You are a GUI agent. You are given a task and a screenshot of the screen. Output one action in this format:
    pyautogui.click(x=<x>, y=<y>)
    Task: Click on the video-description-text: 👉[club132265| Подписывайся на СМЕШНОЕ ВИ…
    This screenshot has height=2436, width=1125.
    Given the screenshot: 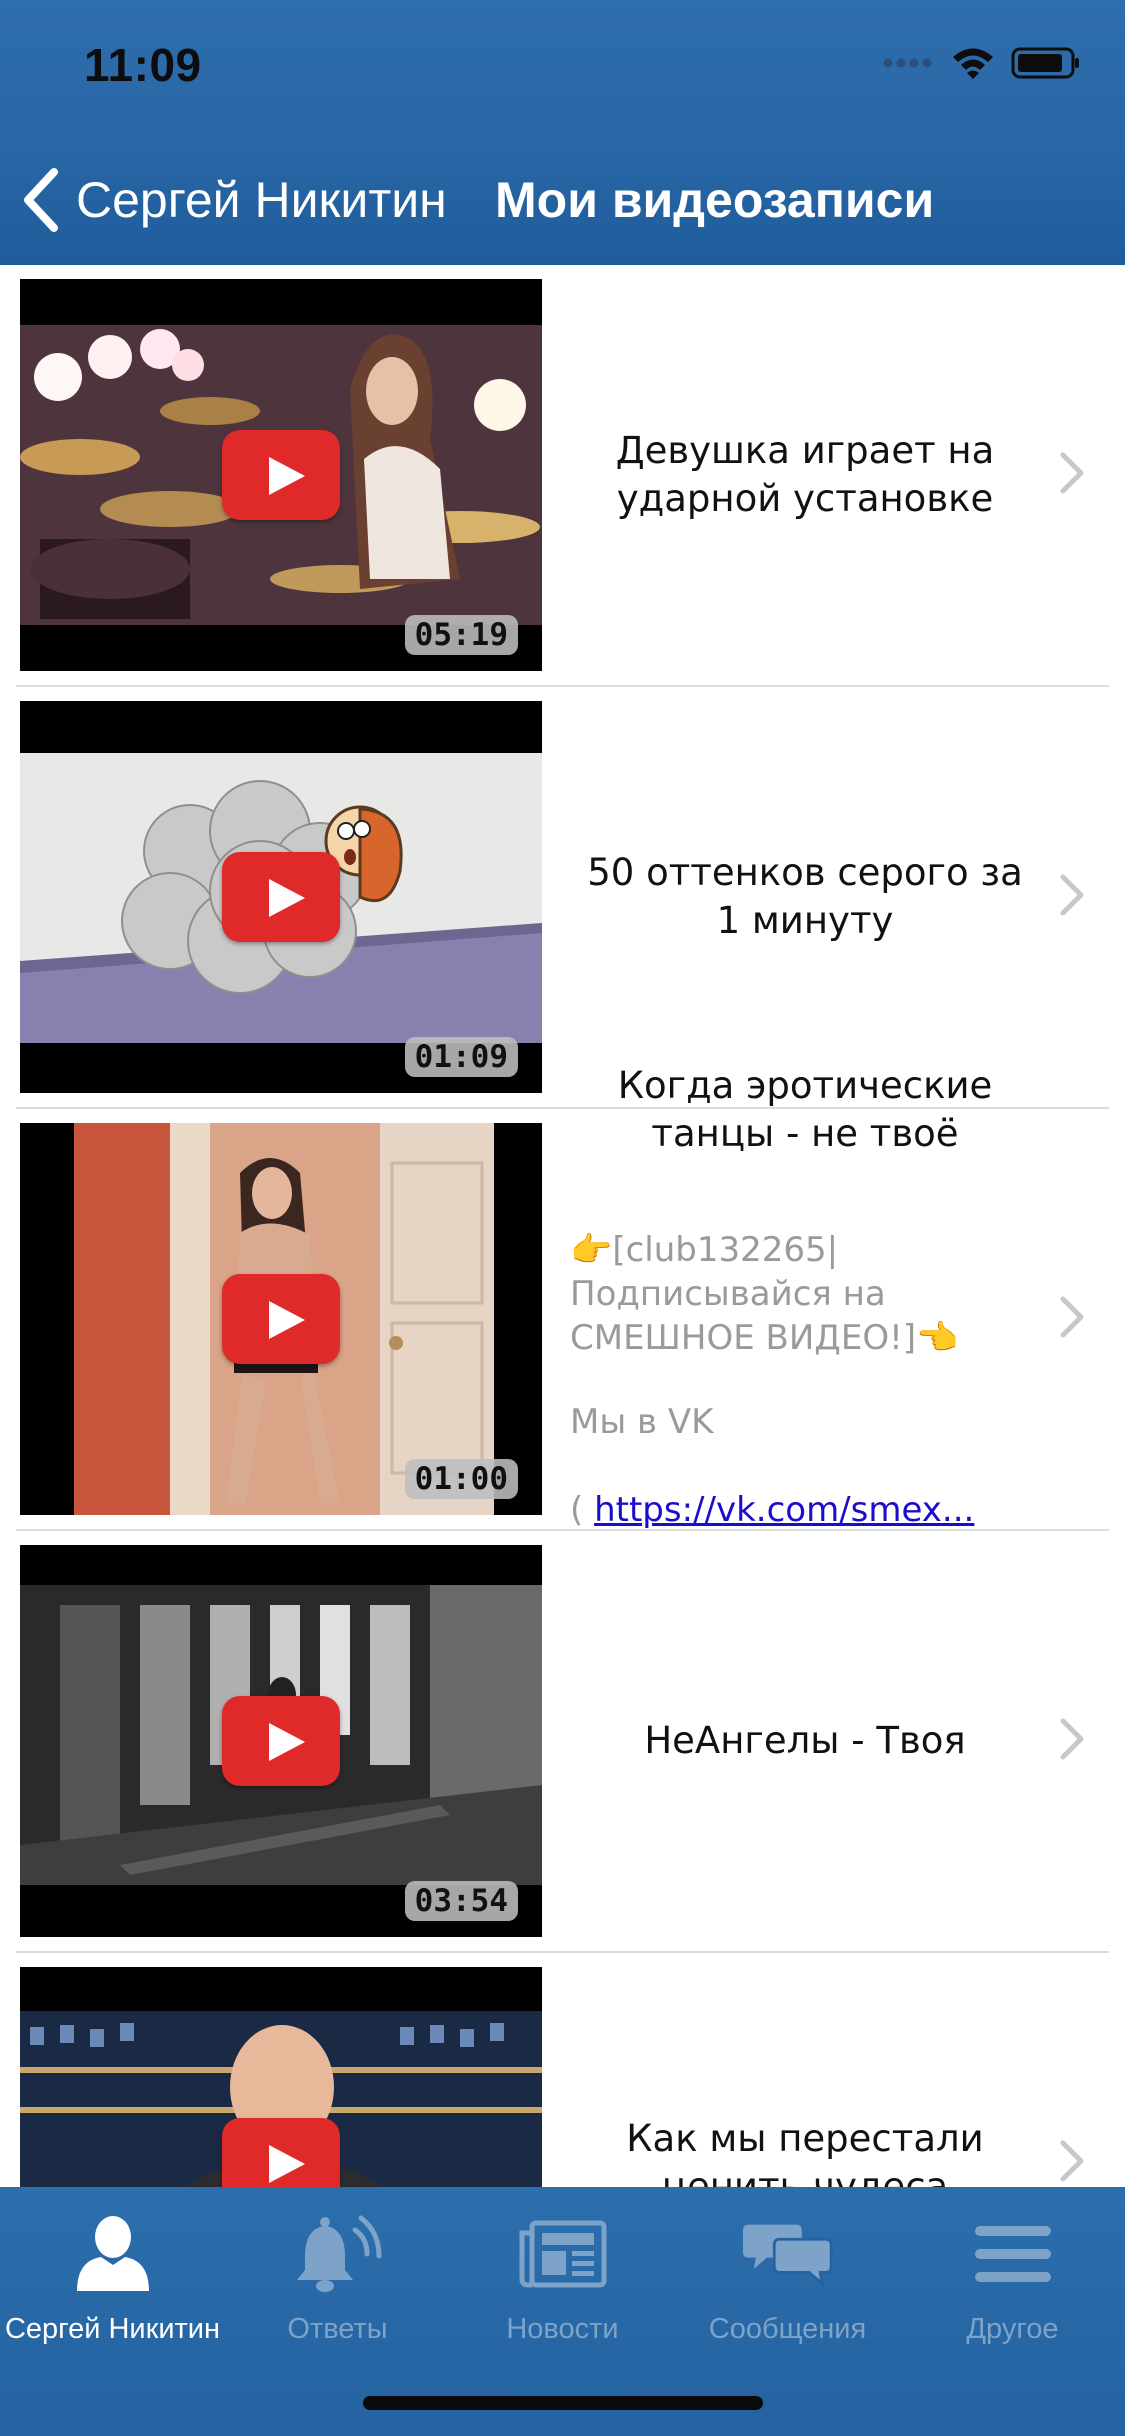 What is the action you would take?
    pyautogui.click(x=764, y=1294)
    